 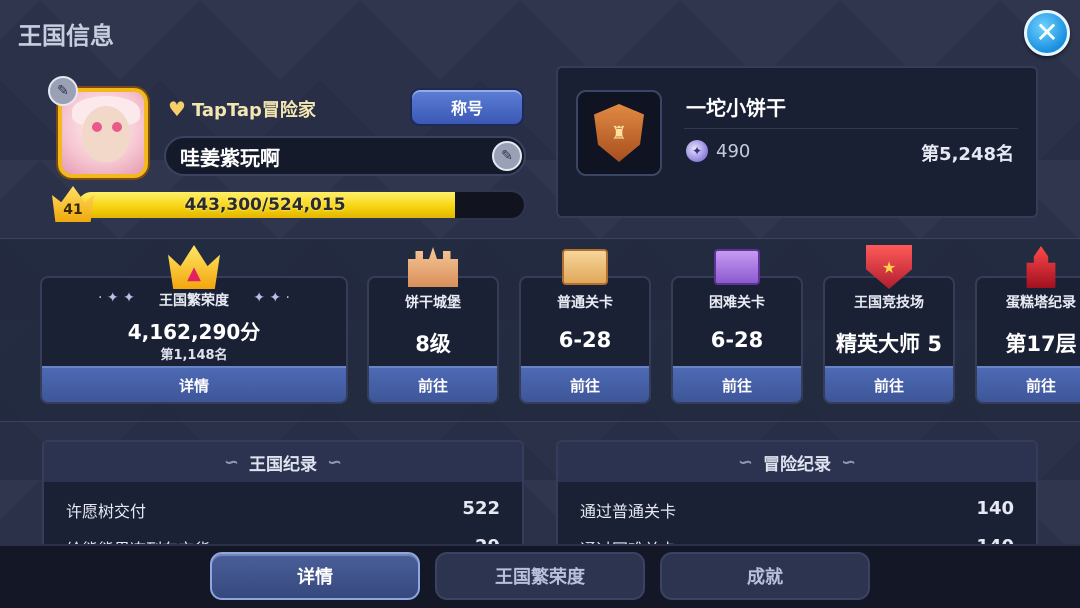 What do you see at coordinates (889, 344) in the screenshot?
I see `card-value: 精英大师 5` at bounding box center [889, 344].